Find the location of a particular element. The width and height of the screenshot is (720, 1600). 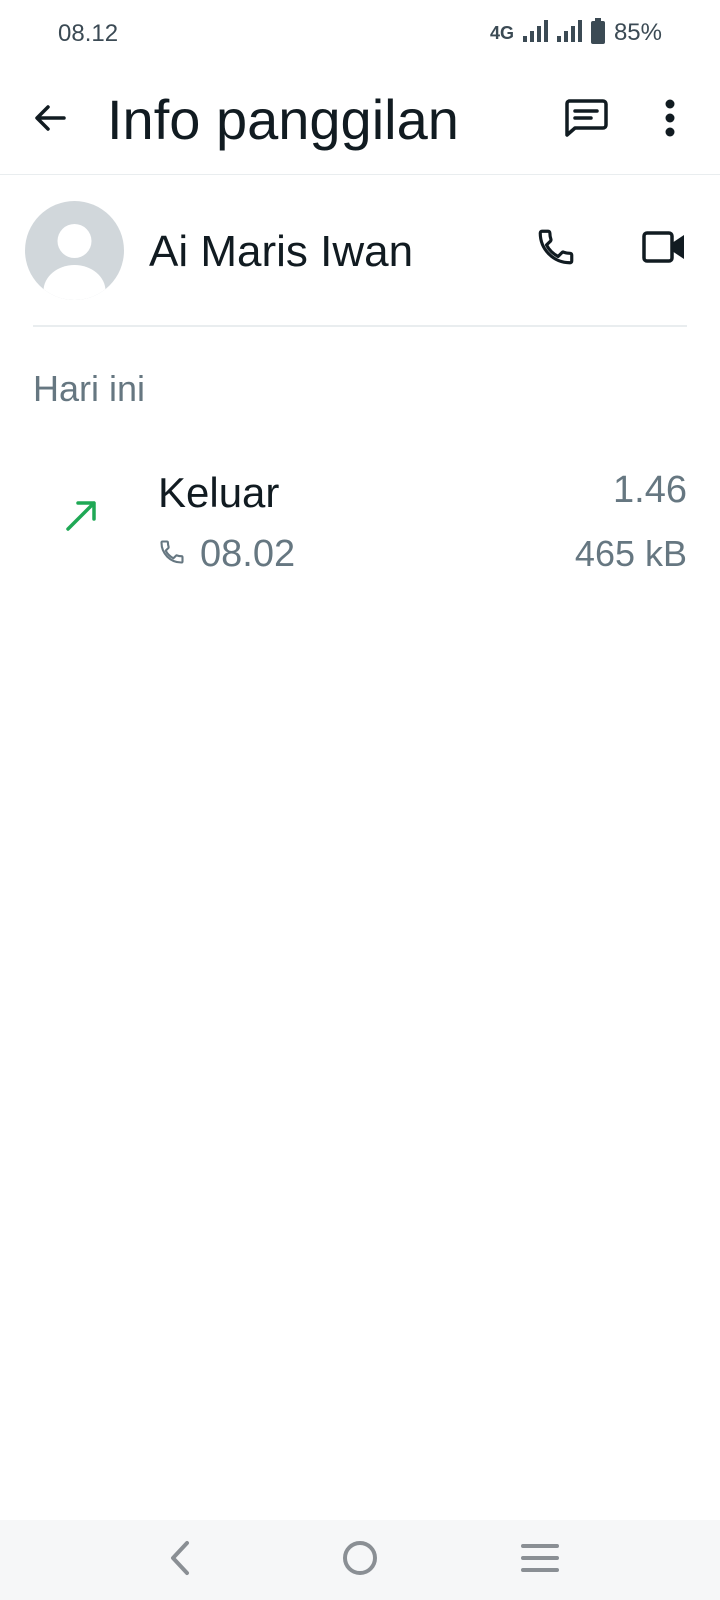

signal-icon is located at coordinates (535, 33).